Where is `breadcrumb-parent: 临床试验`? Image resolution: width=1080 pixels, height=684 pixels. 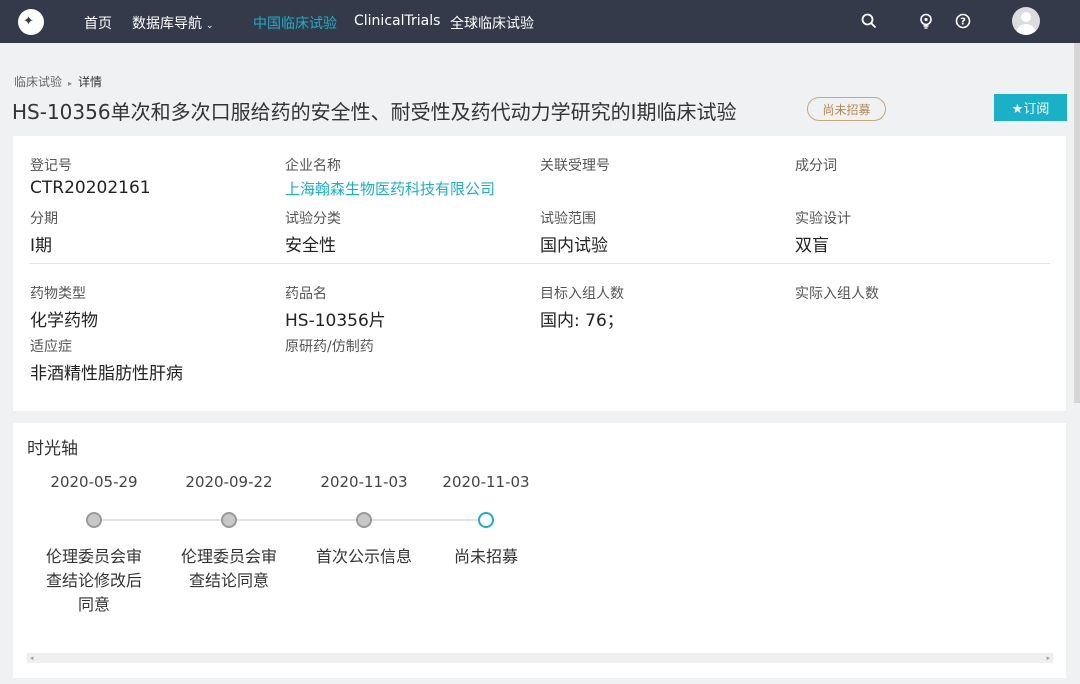 breadcrumb-parent: 临床试验 is located at coordinates (38, 82).